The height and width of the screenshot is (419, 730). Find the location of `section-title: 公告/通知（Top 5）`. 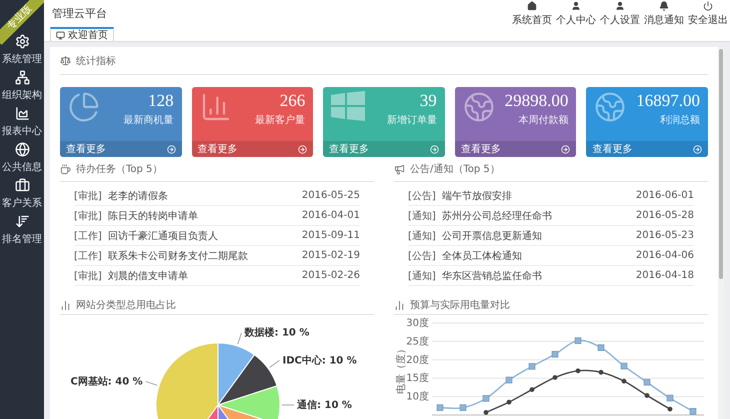

section-title: 公告/通知（Top 5） is located at coordinates (455, 169).